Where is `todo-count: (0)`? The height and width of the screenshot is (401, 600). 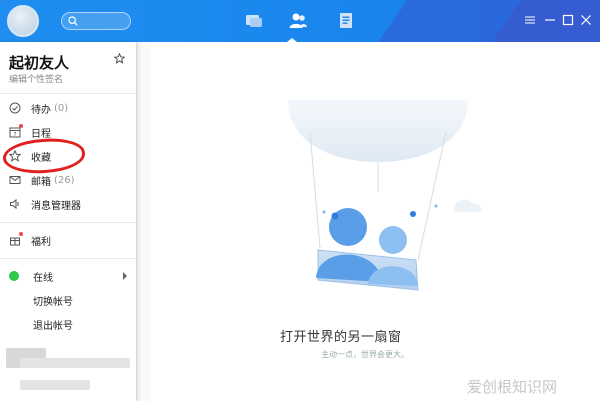
todo-count: (0) is located at coordinates (61, 108).